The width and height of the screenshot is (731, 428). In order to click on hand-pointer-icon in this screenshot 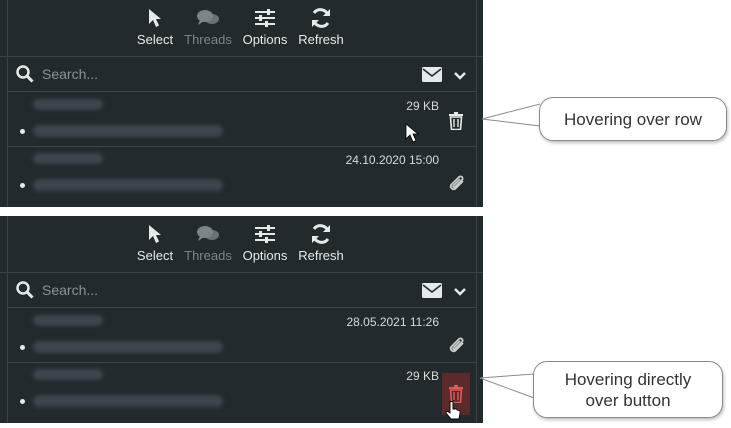, I will do `click(453, 412)`.